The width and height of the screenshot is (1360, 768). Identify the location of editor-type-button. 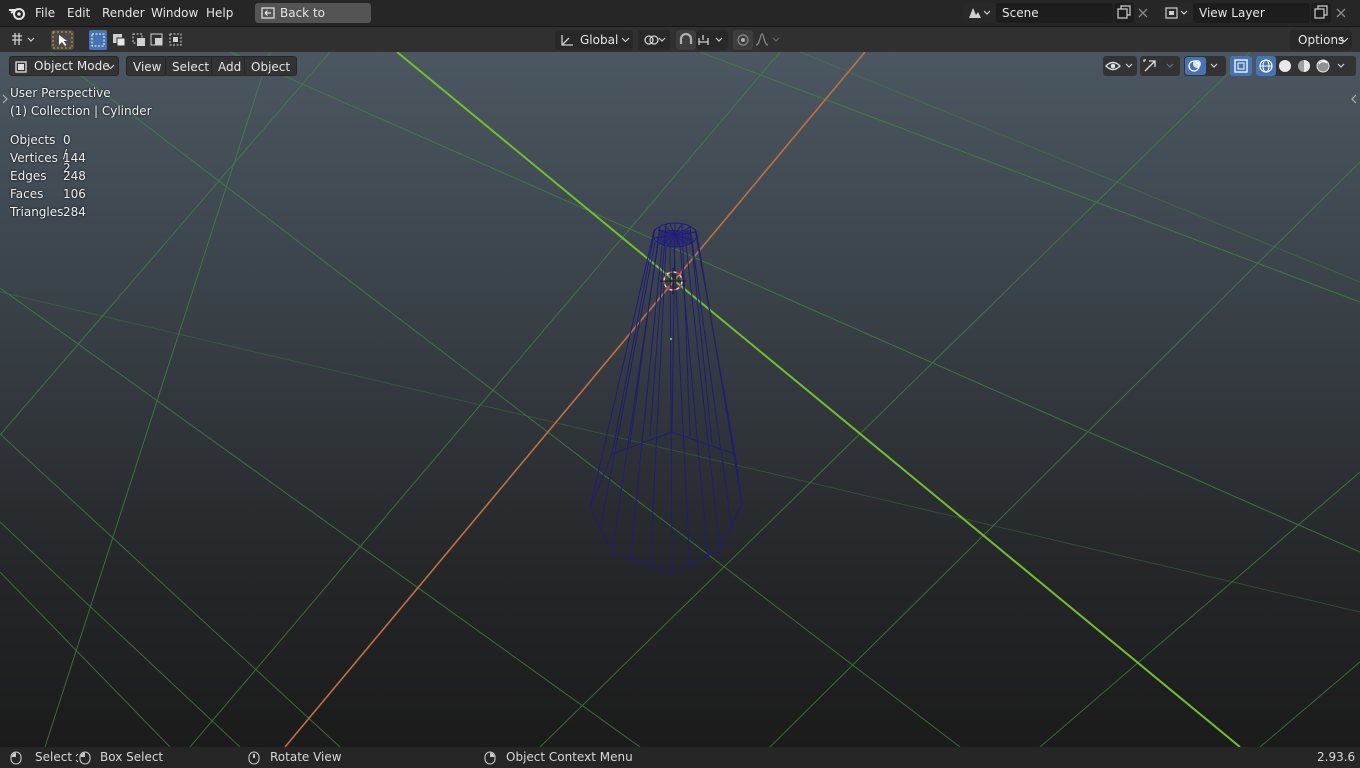
(24, 40).